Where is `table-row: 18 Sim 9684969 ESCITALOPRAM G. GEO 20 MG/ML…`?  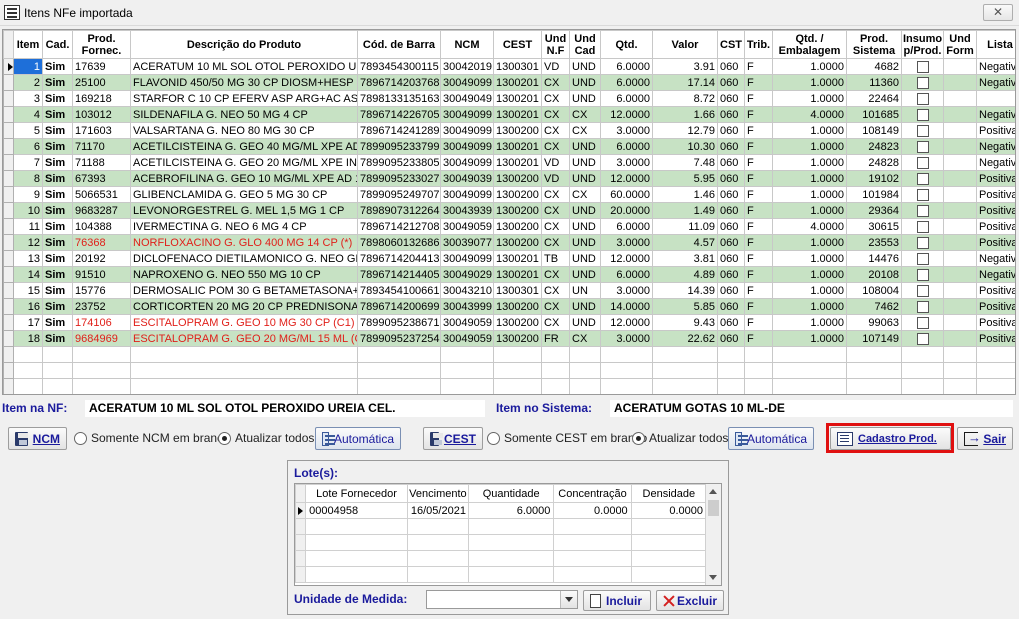 table-row: 18 Sim 9684969 ESCITALOPRAM G. GEO 20 MG/ML… is located at coordinates (509, 338).